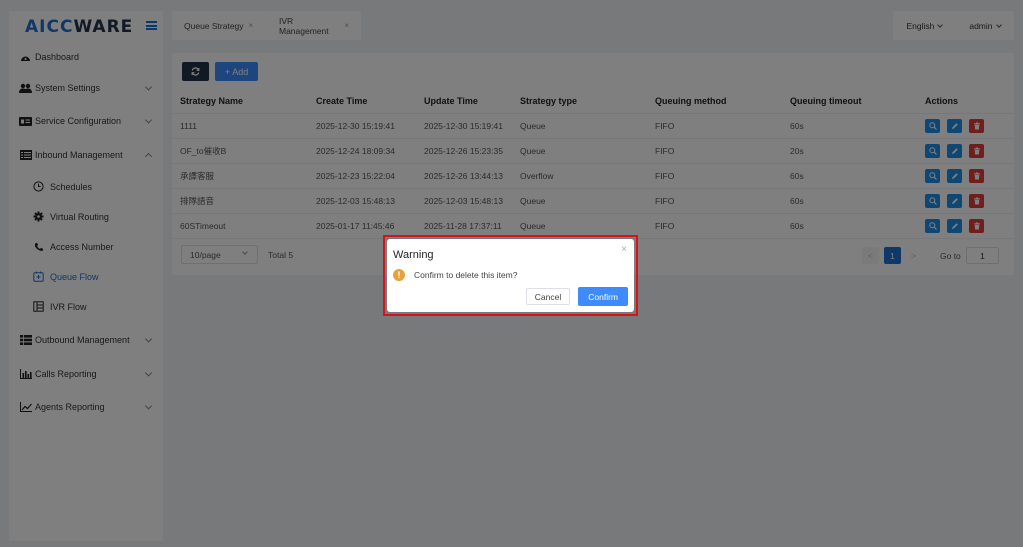  Describe the element at coordinates (624, 249) in the screenshot. I see `close-icon: ×` at that location.